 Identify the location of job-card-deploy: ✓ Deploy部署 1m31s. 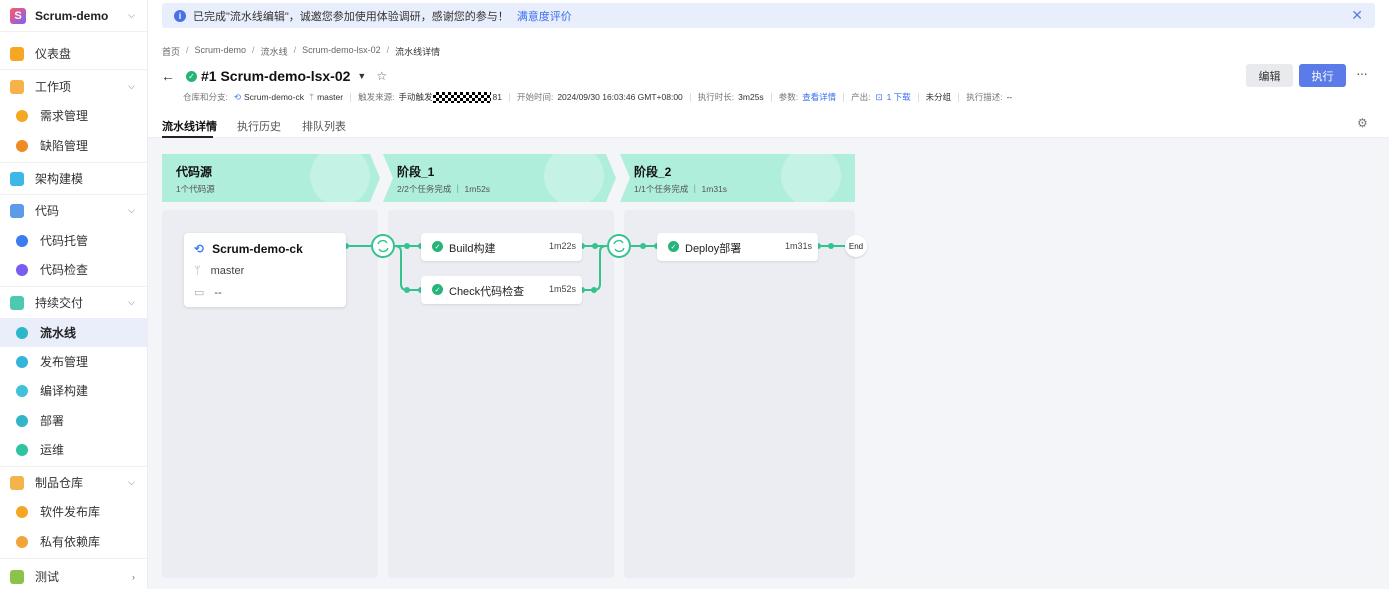
(737, 247).